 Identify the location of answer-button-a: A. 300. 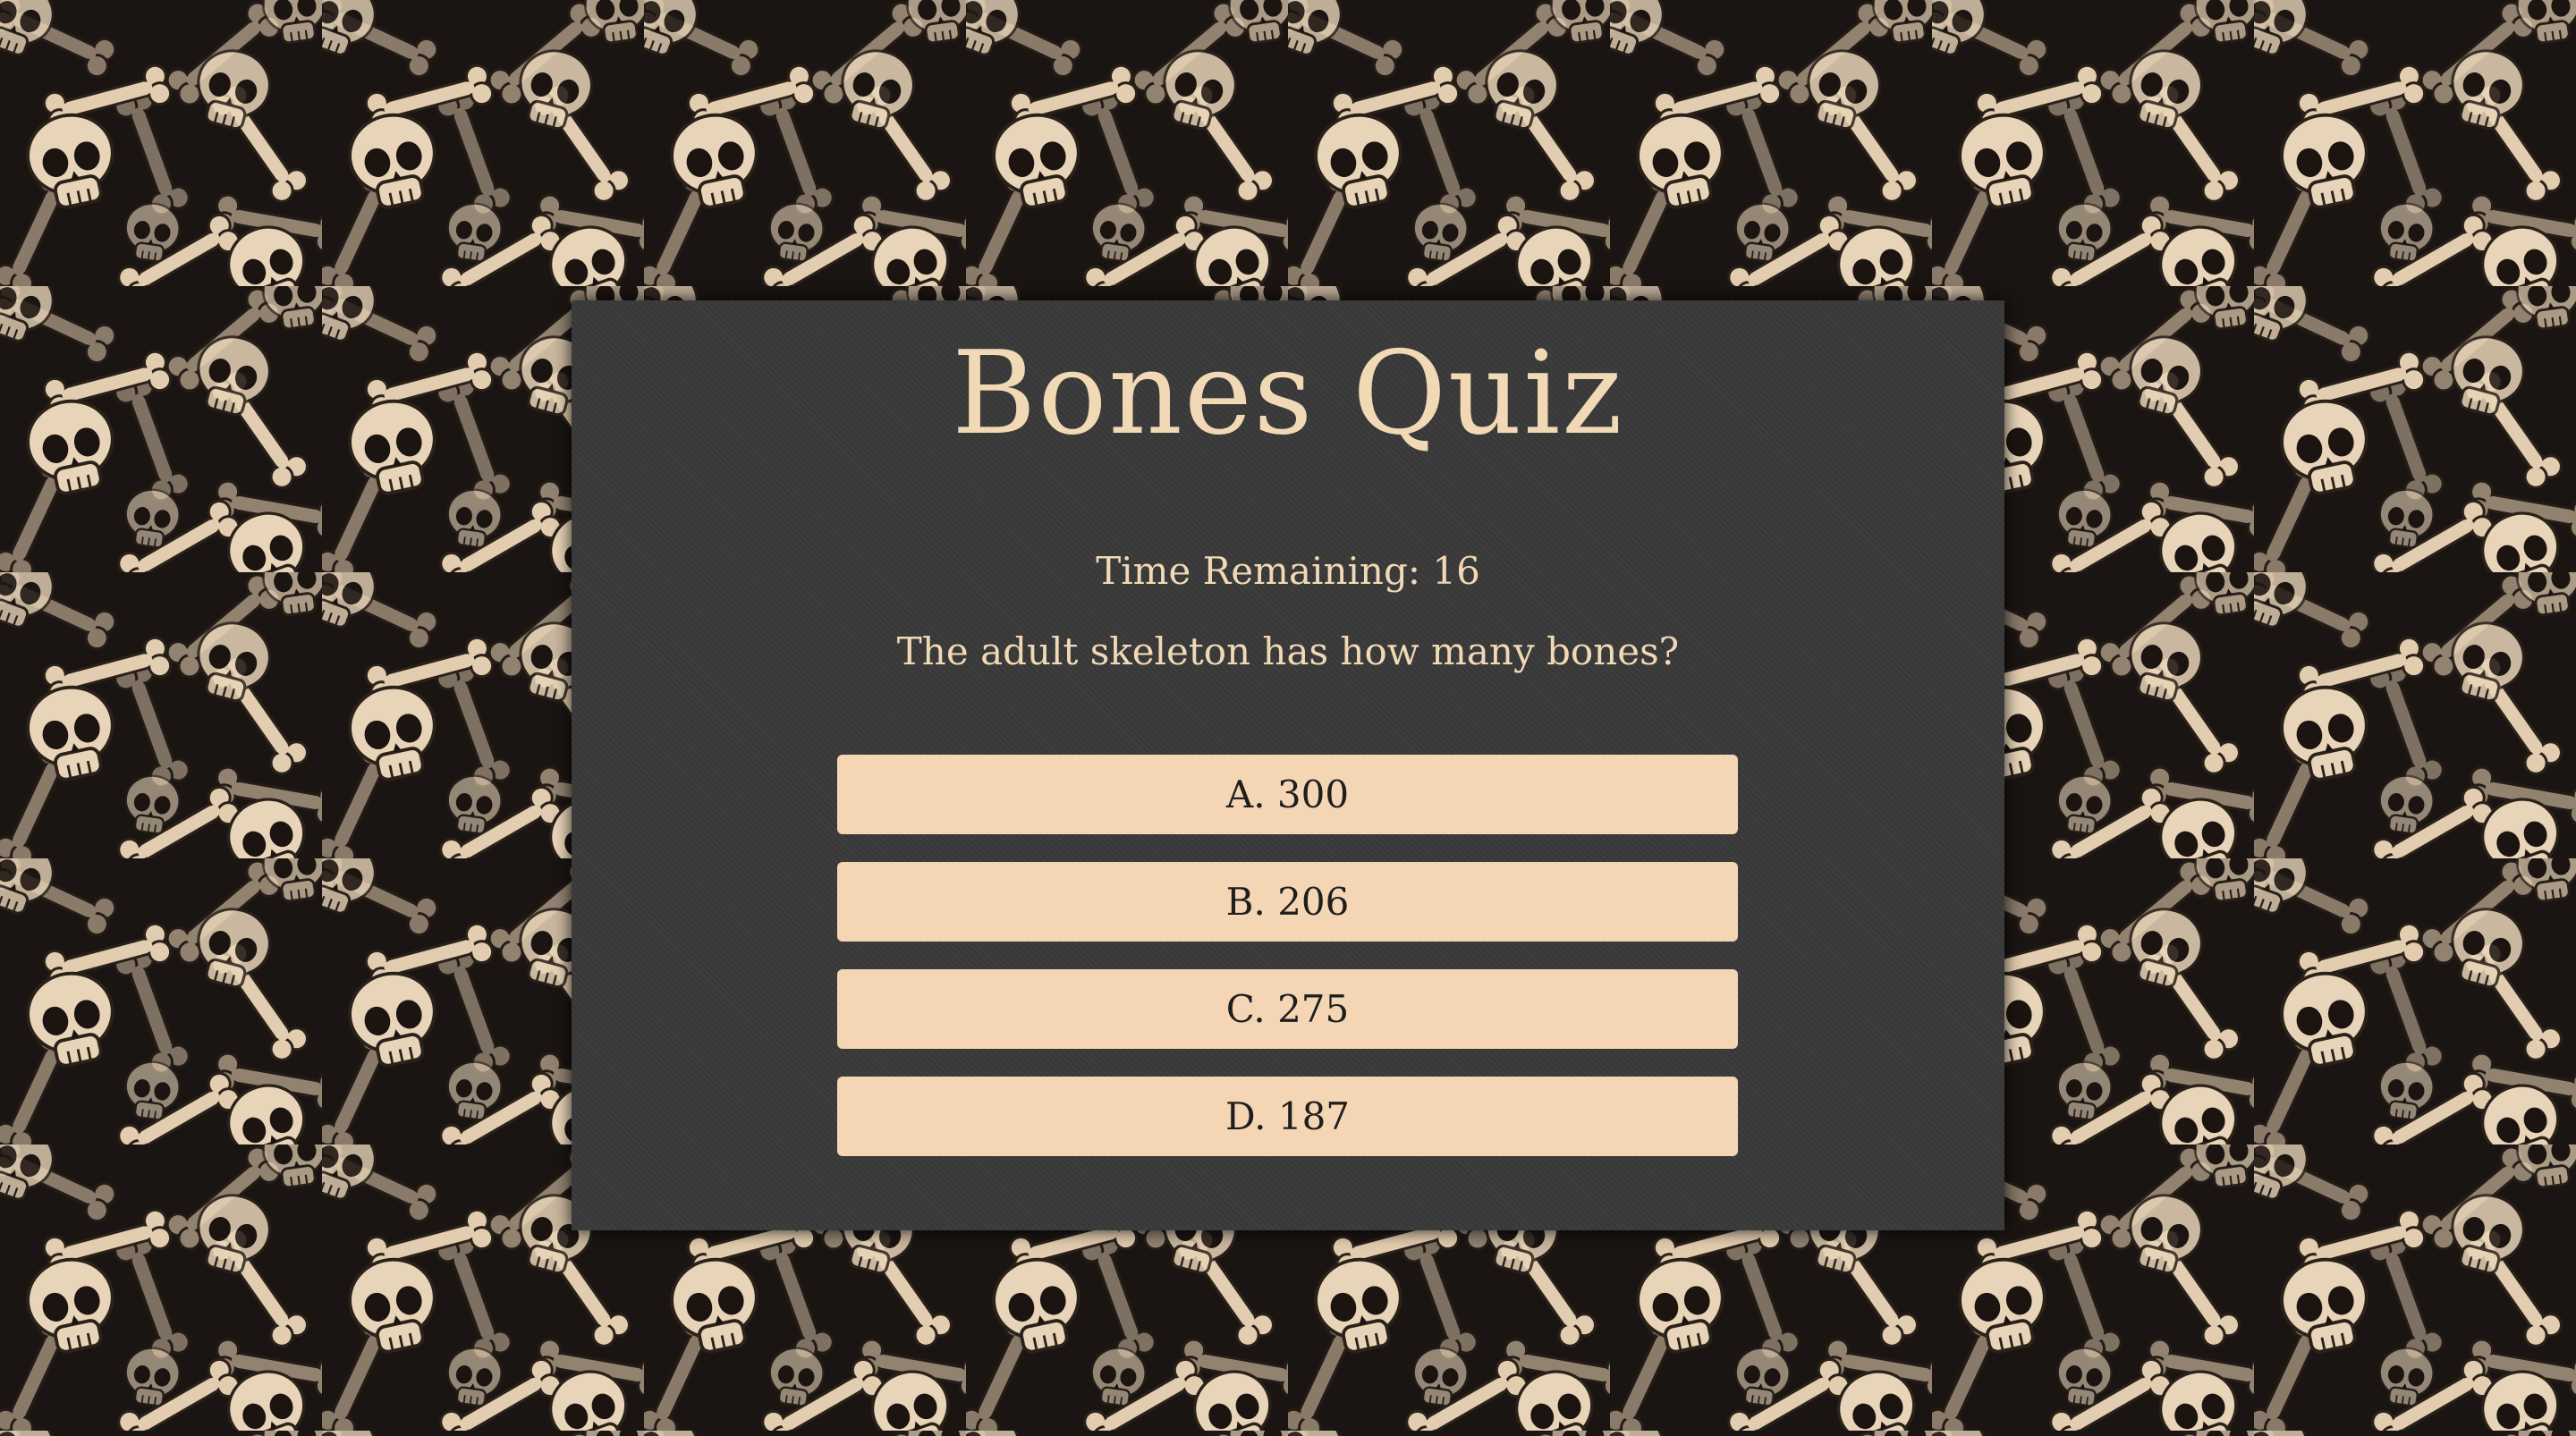
(1287, 794).